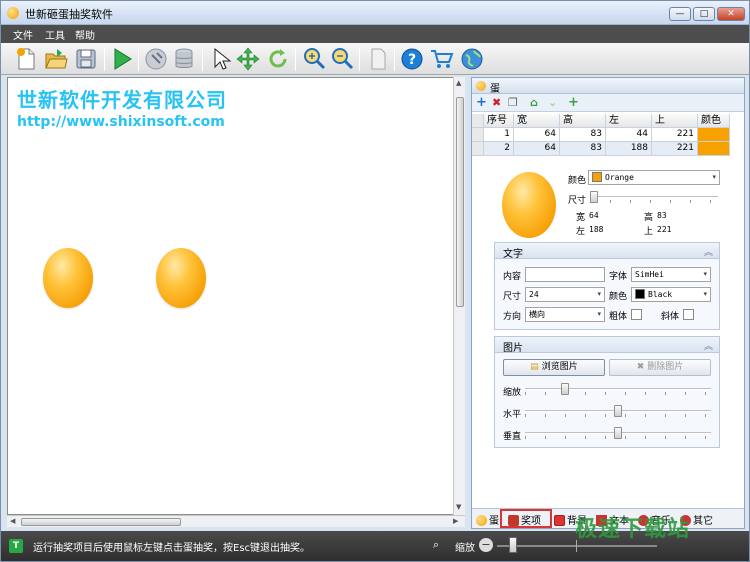 The width and height of the screenshot is (750, 562). Describe the element at coordinates (570, 519) in the screenshot. I see `tab-background: 背景` at that location.